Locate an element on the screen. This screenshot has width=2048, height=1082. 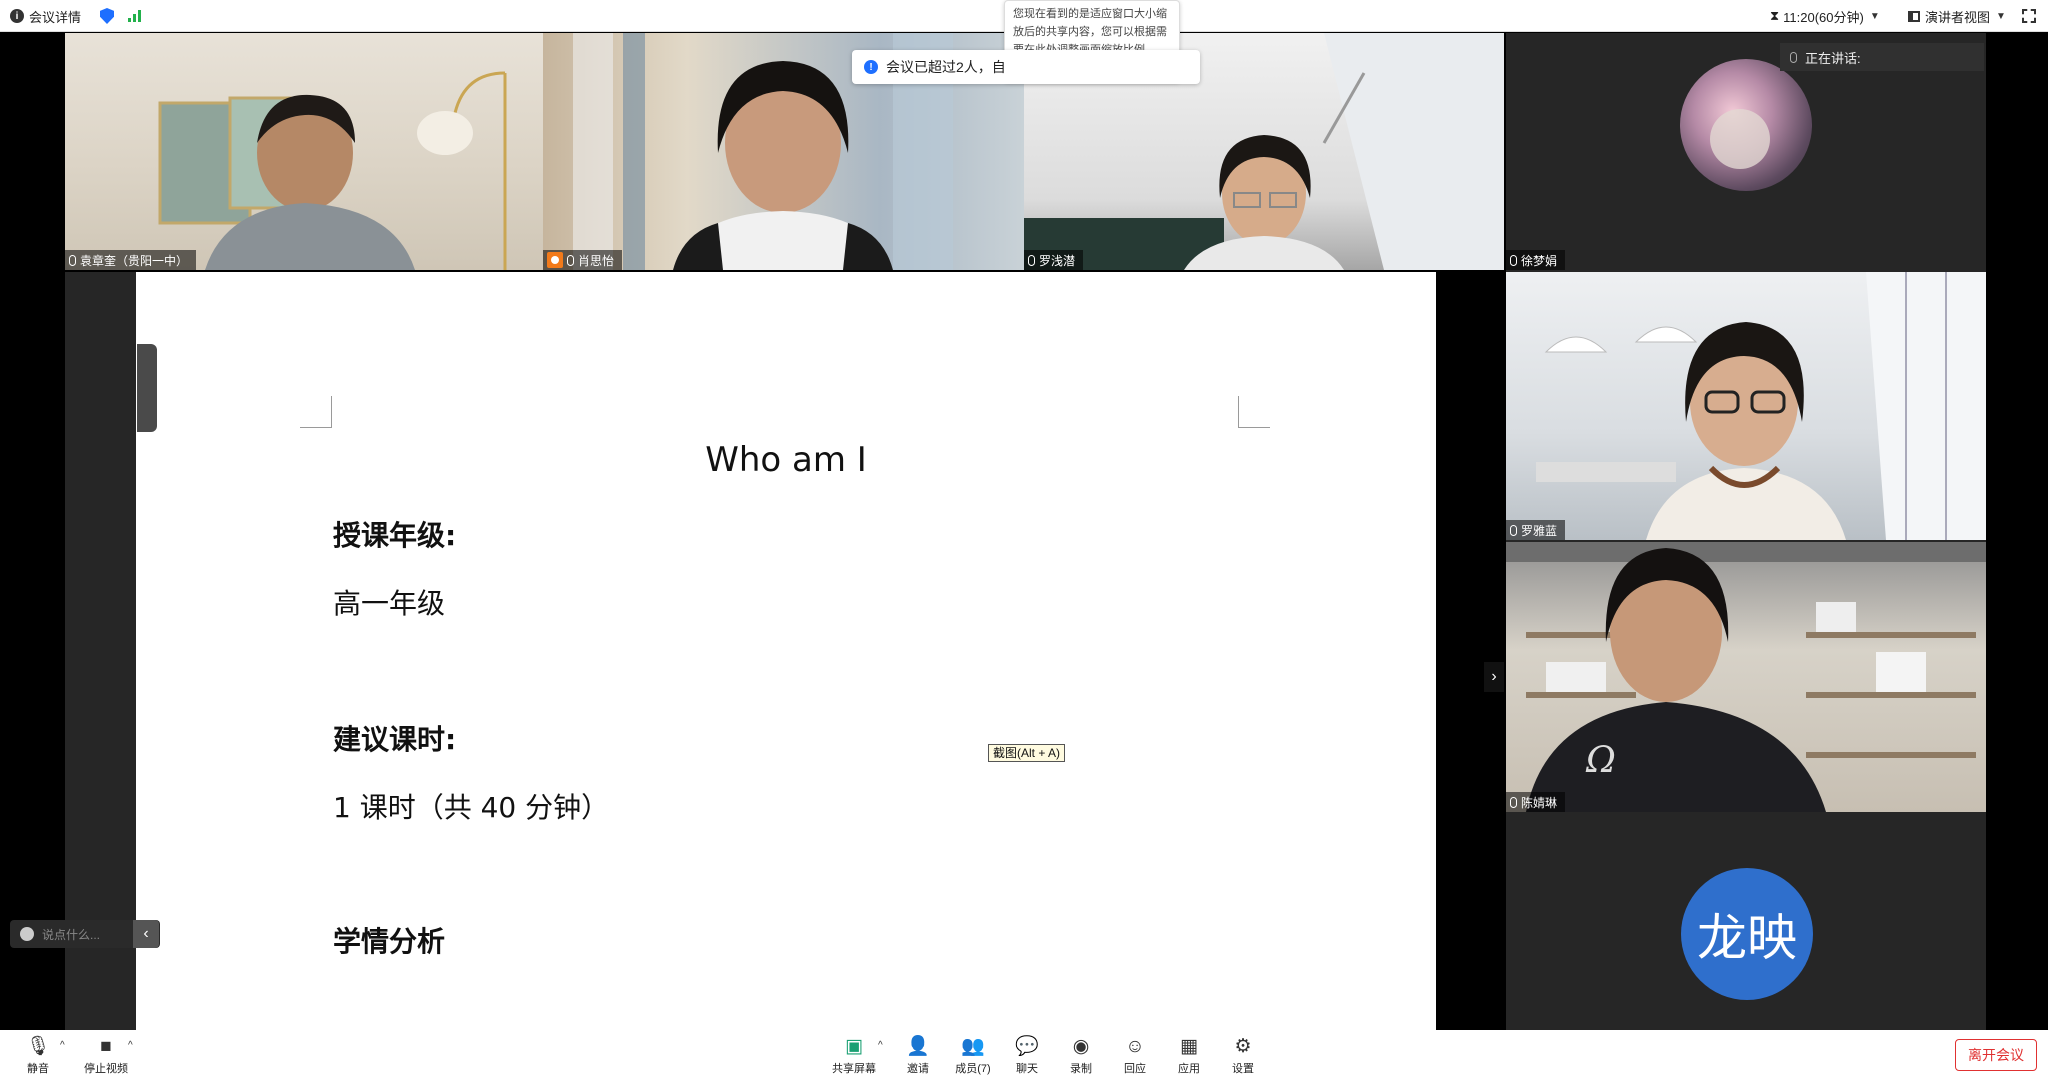
members-label: 成员(7) is located at coordinates (973, 1069).